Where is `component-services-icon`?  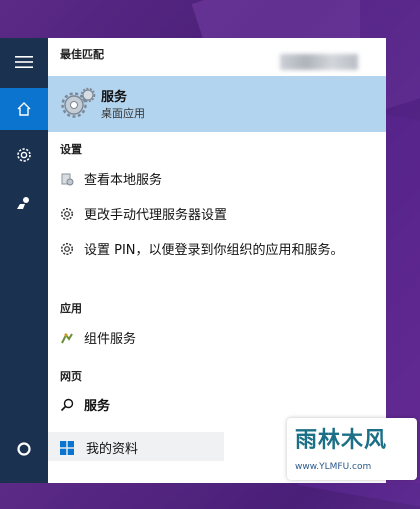 component-services-icon is located at coordinates (67, 338).